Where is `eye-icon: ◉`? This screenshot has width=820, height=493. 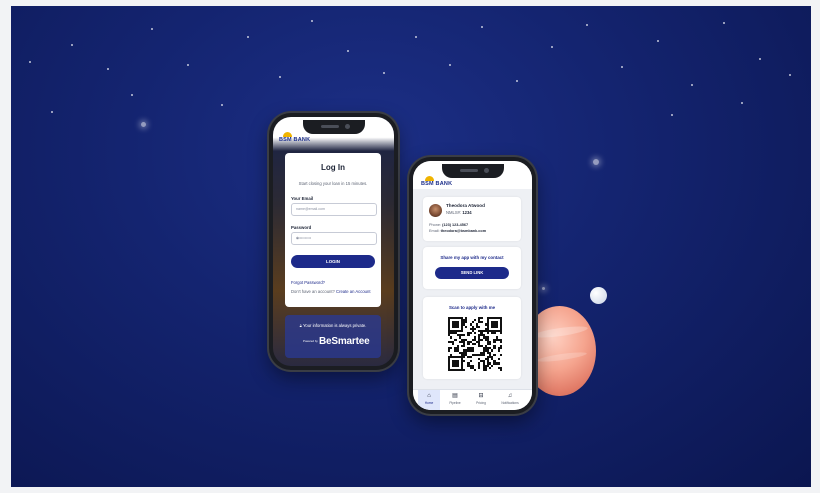
eye-icon: ◉ is located at coordinates (334, 238).